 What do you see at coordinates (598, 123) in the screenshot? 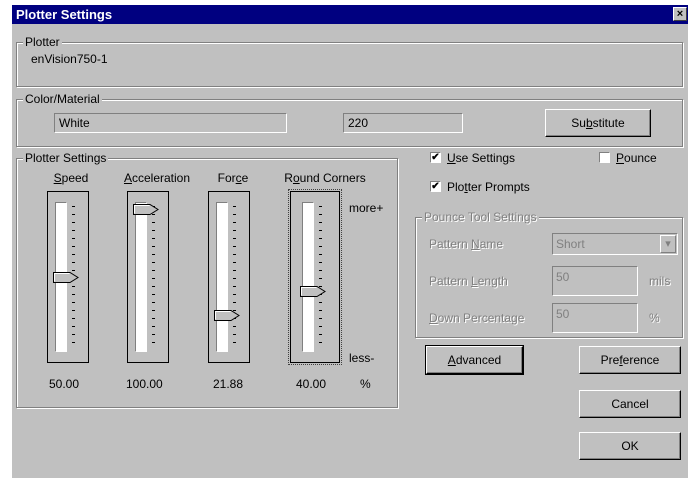
I see `substitute-button: Substitute` at bounding box center [598, 123].